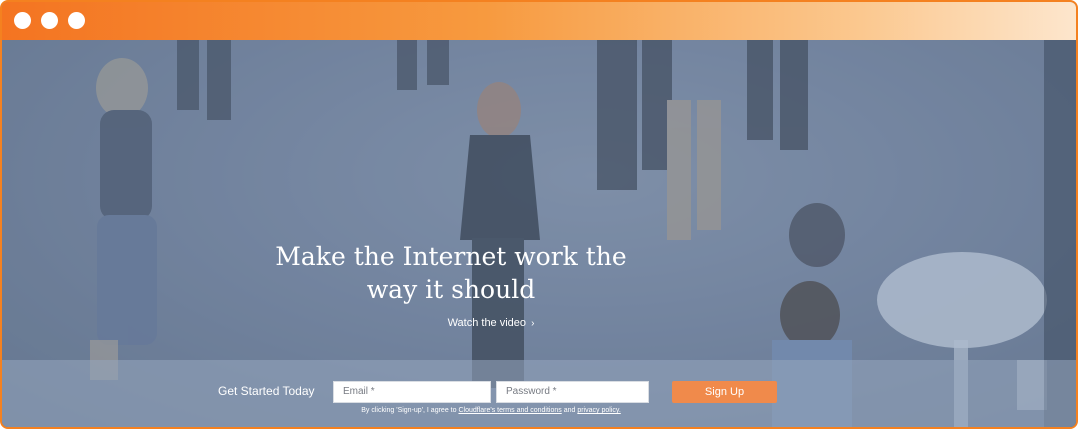 The width and height of the screenshot is (1078, 429). I want to click on get-started-label: Get Started Today, so click(266, 391).